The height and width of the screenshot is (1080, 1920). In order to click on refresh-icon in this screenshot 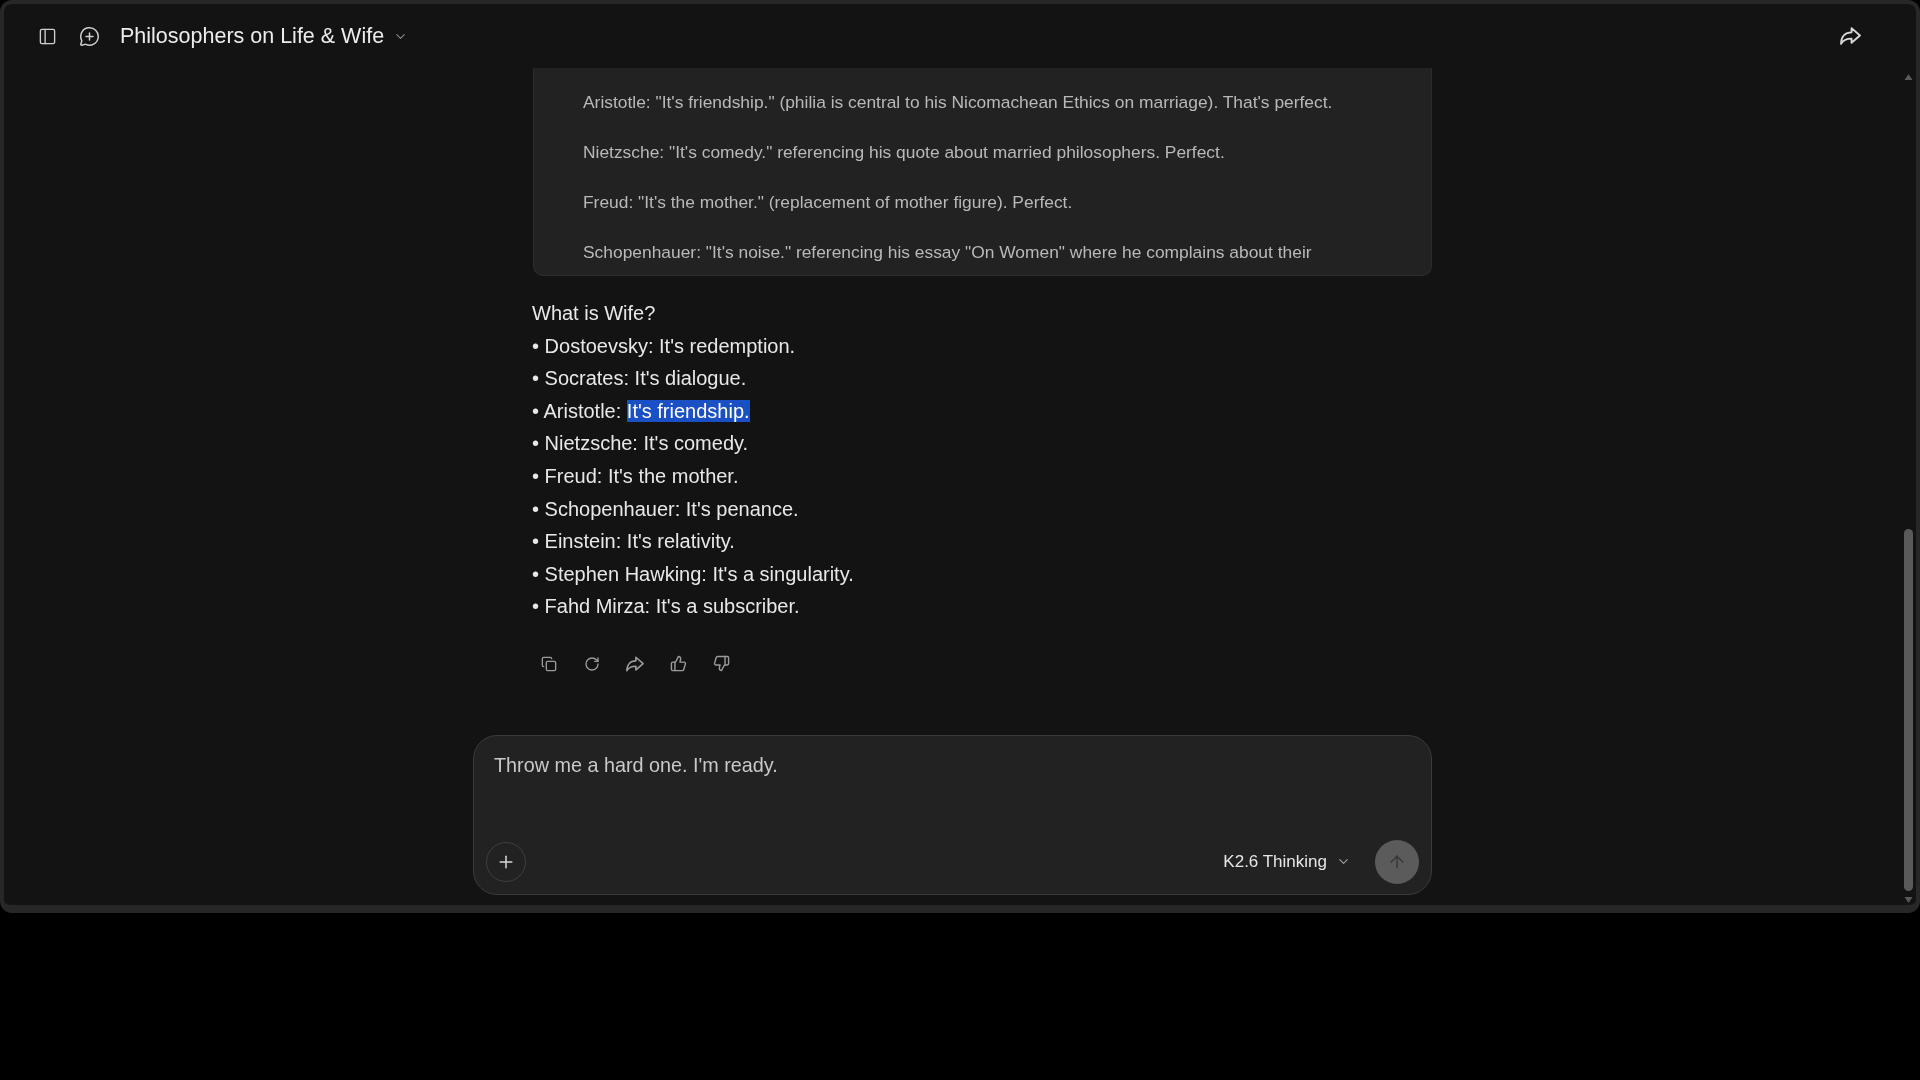, I will do `click(592, 663)`.